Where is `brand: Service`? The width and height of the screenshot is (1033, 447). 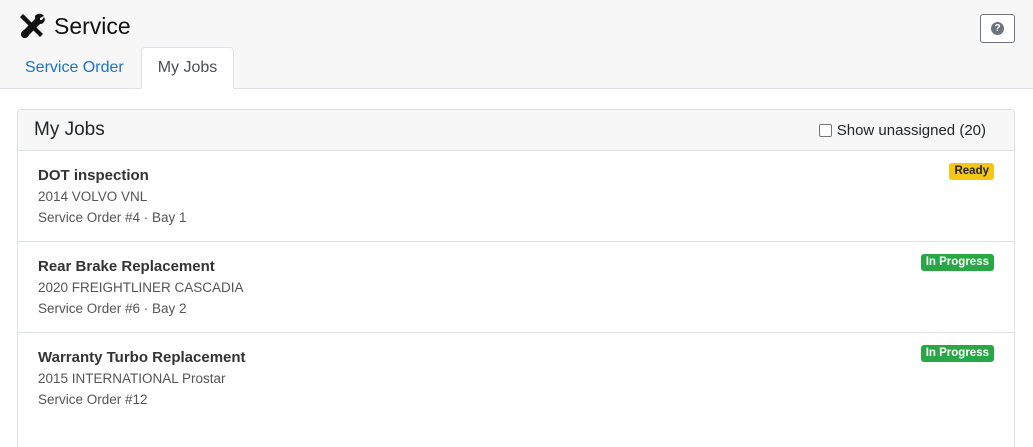
brand: Service is located at coordinates (74, 26).